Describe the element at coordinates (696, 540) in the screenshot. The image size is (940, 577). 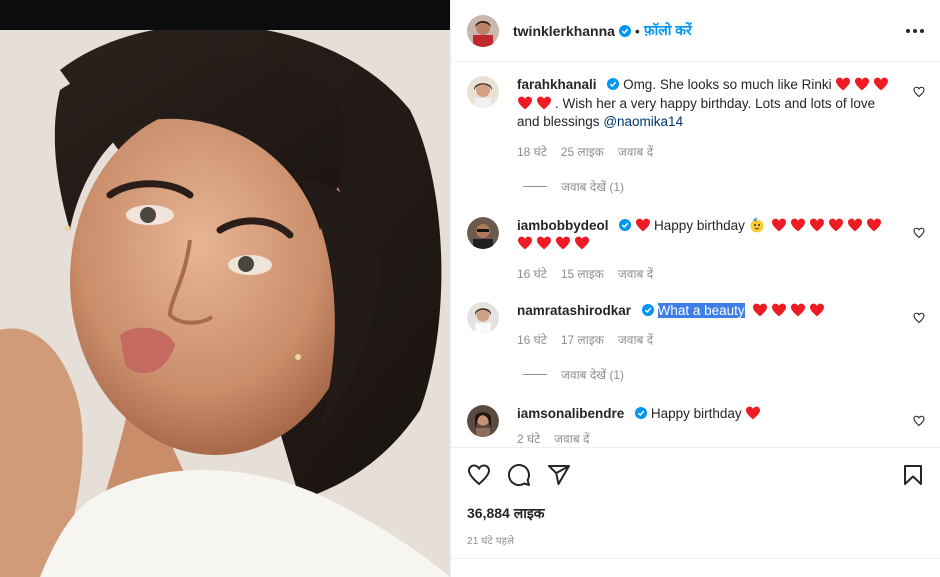
I see `post-time: 21 घंटे पहले` at that location.